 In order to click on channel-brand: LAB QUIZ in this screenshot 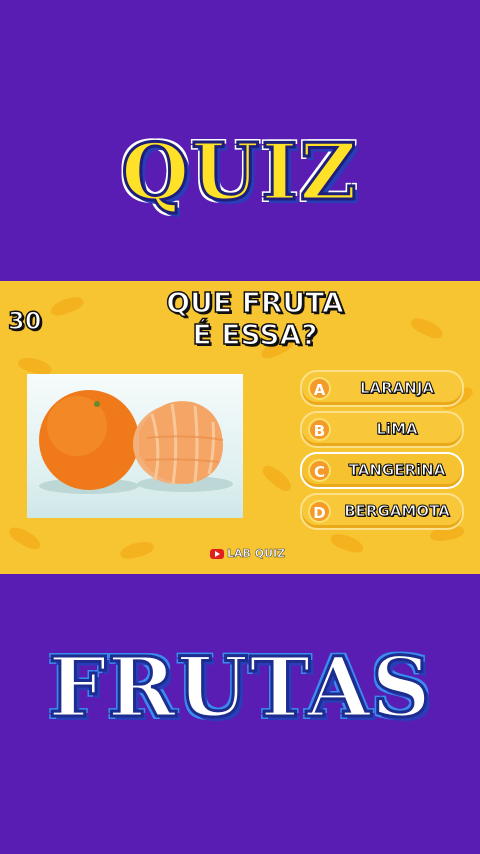, I will do `click(247, 553)`.